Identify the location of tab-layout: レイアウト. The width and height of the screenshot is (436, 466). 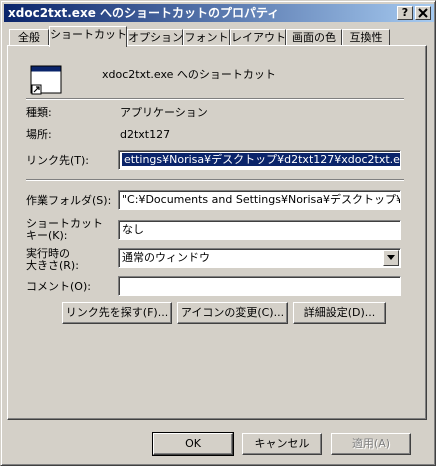
(258, 37).